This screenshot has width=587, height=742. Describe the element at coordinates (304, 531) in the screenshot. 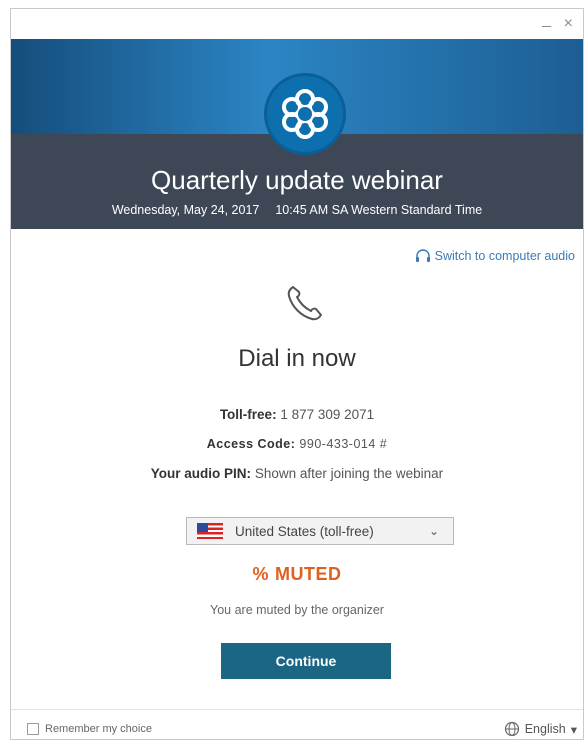

I see `country-selected-value: United States (toll-free)` at that location.